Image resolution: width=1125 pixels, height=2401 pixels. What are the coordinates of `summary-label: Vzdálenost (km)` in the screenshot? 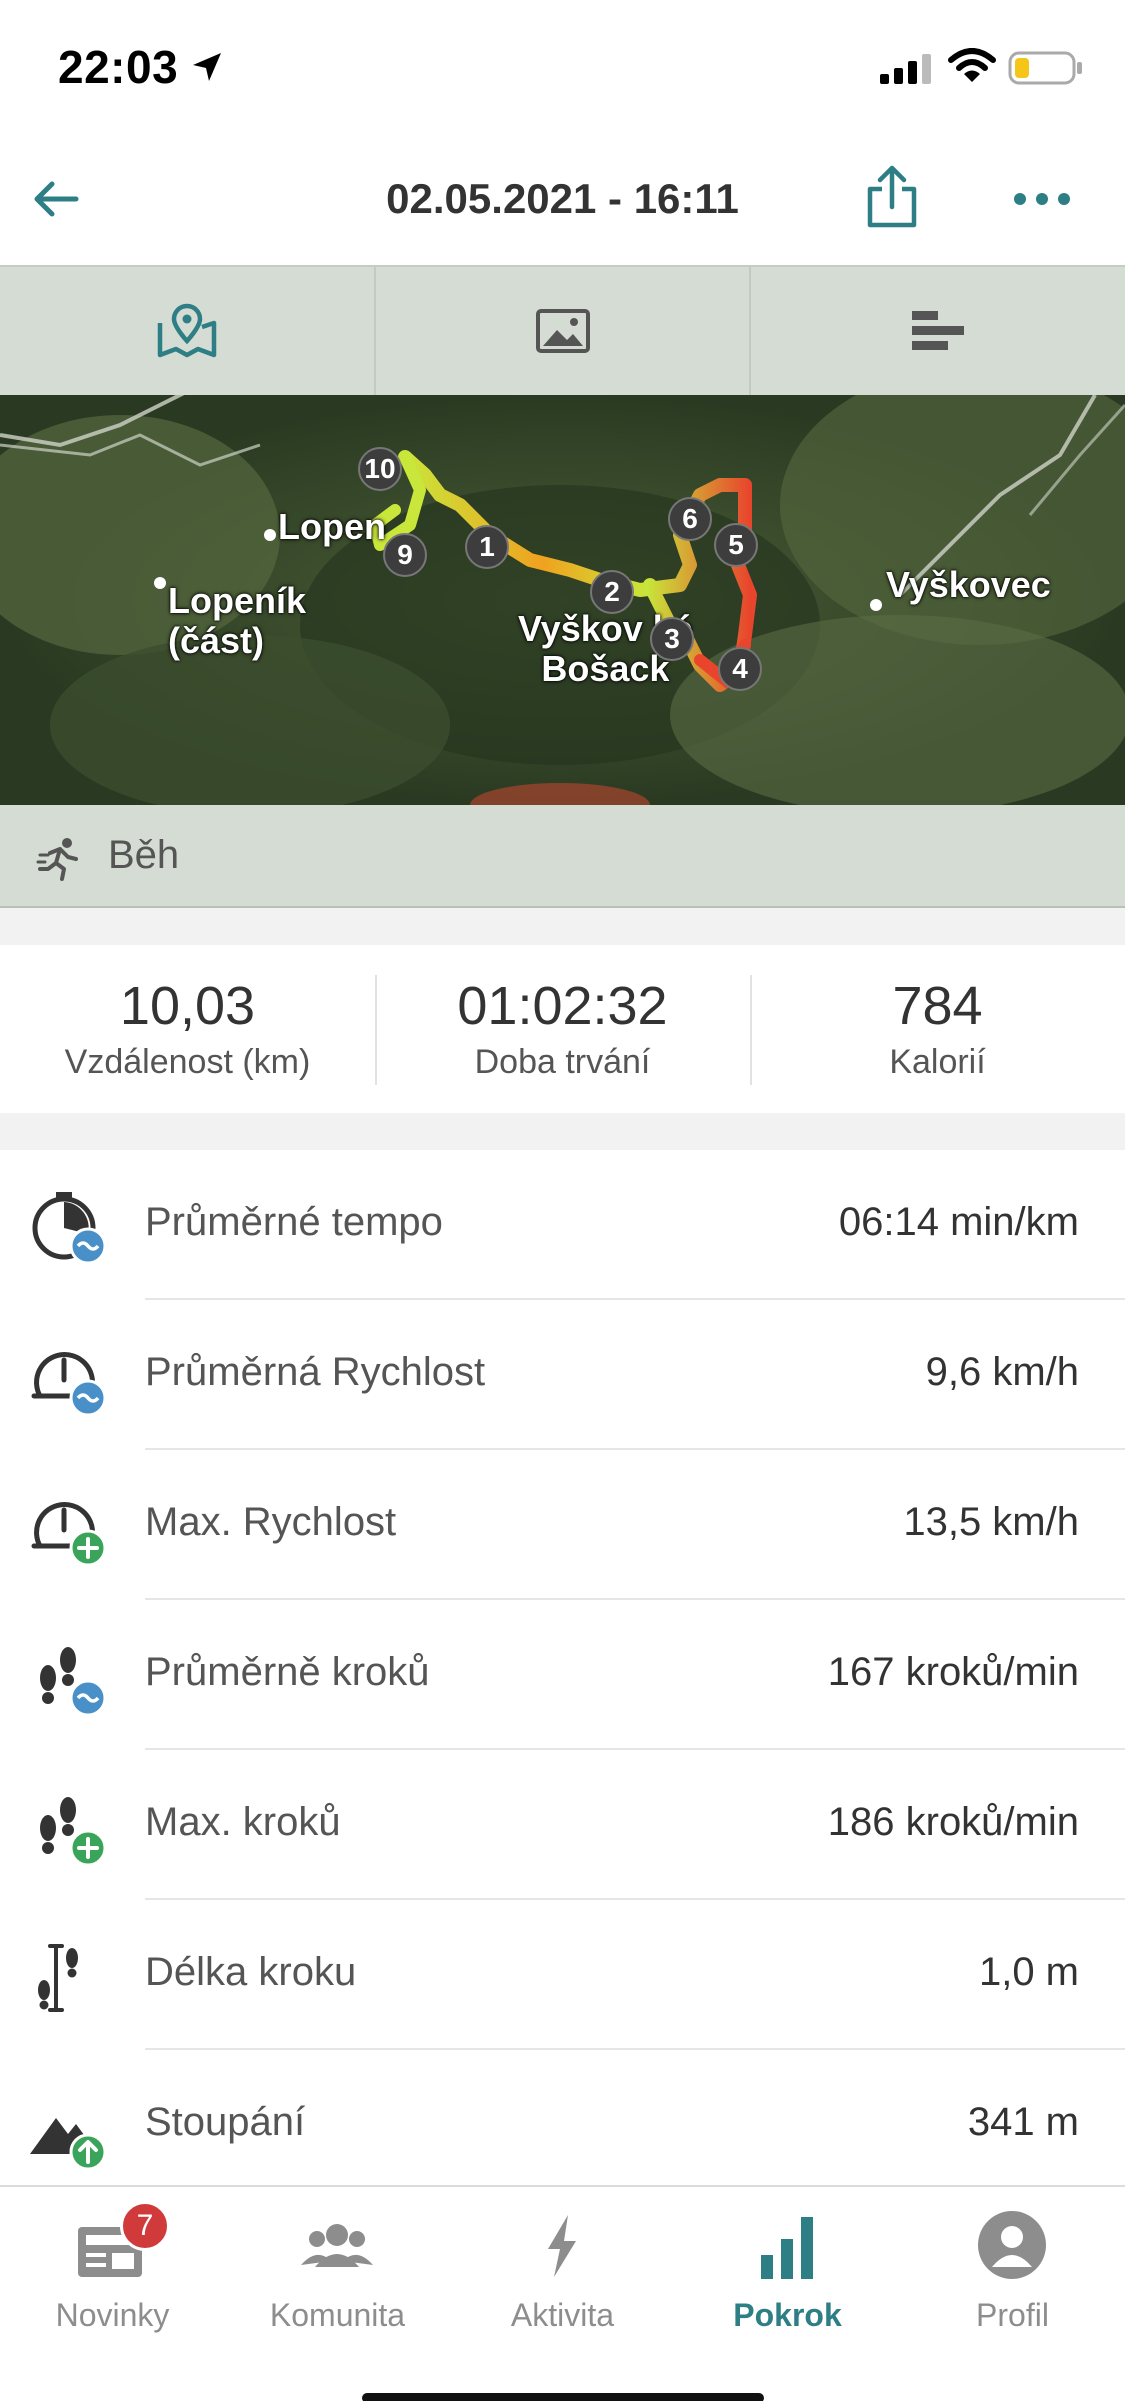 It's located at (187, 1062).